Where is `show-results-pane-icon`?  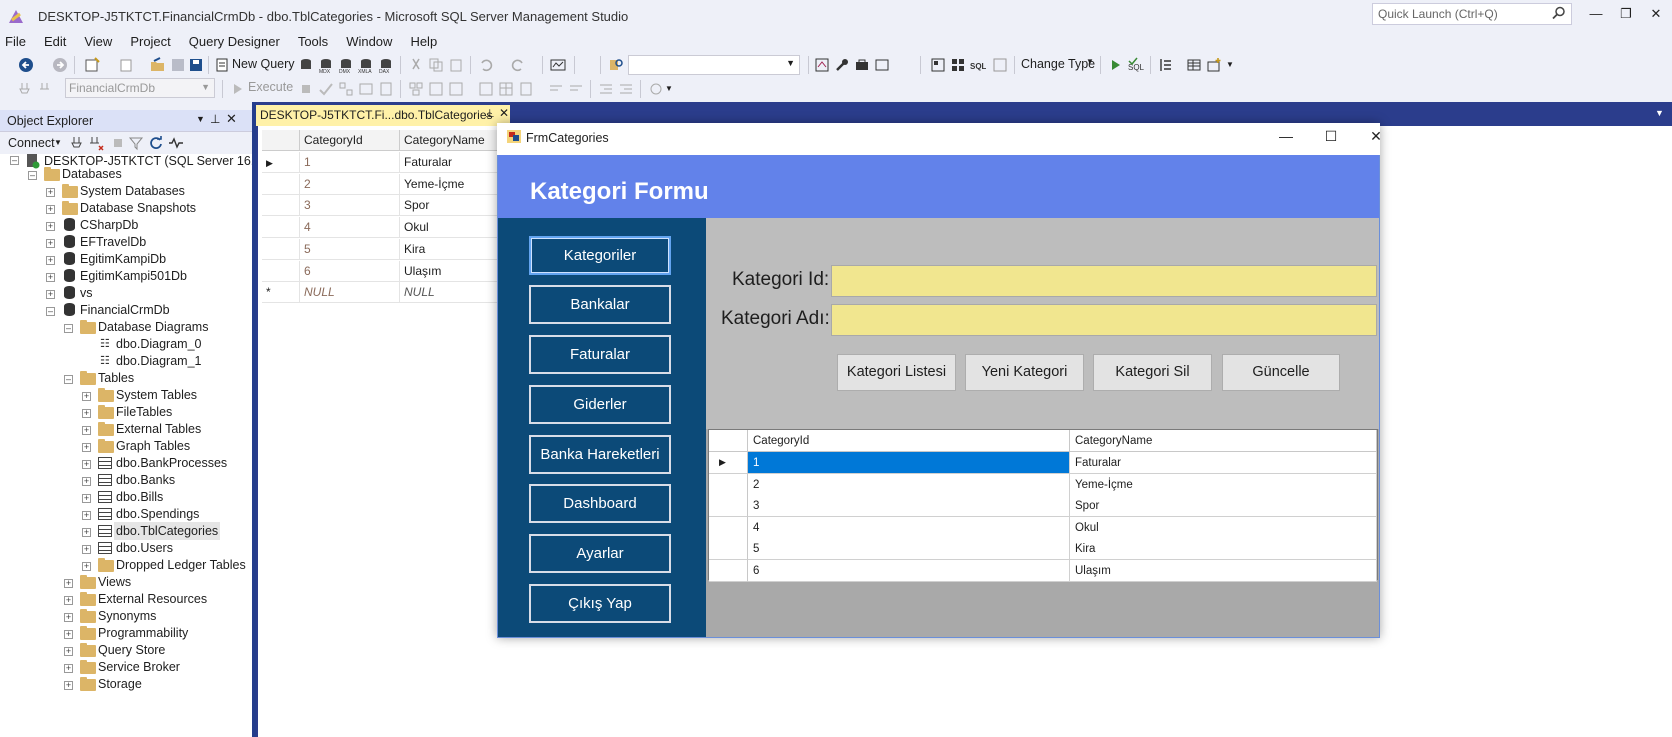 show-results-pane-icon is located at coordinates (1000, 65).